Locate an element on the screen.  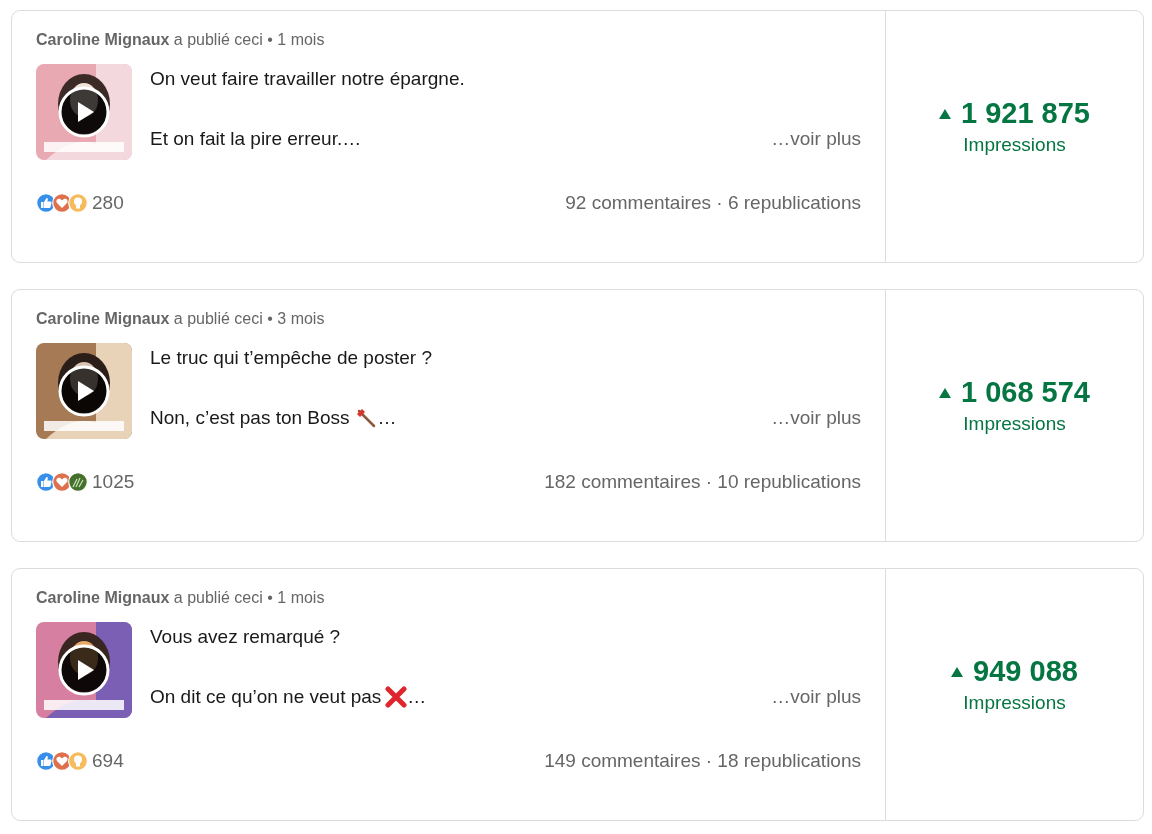
reposts-count: 10 republications is located at coordinates (789, 481).